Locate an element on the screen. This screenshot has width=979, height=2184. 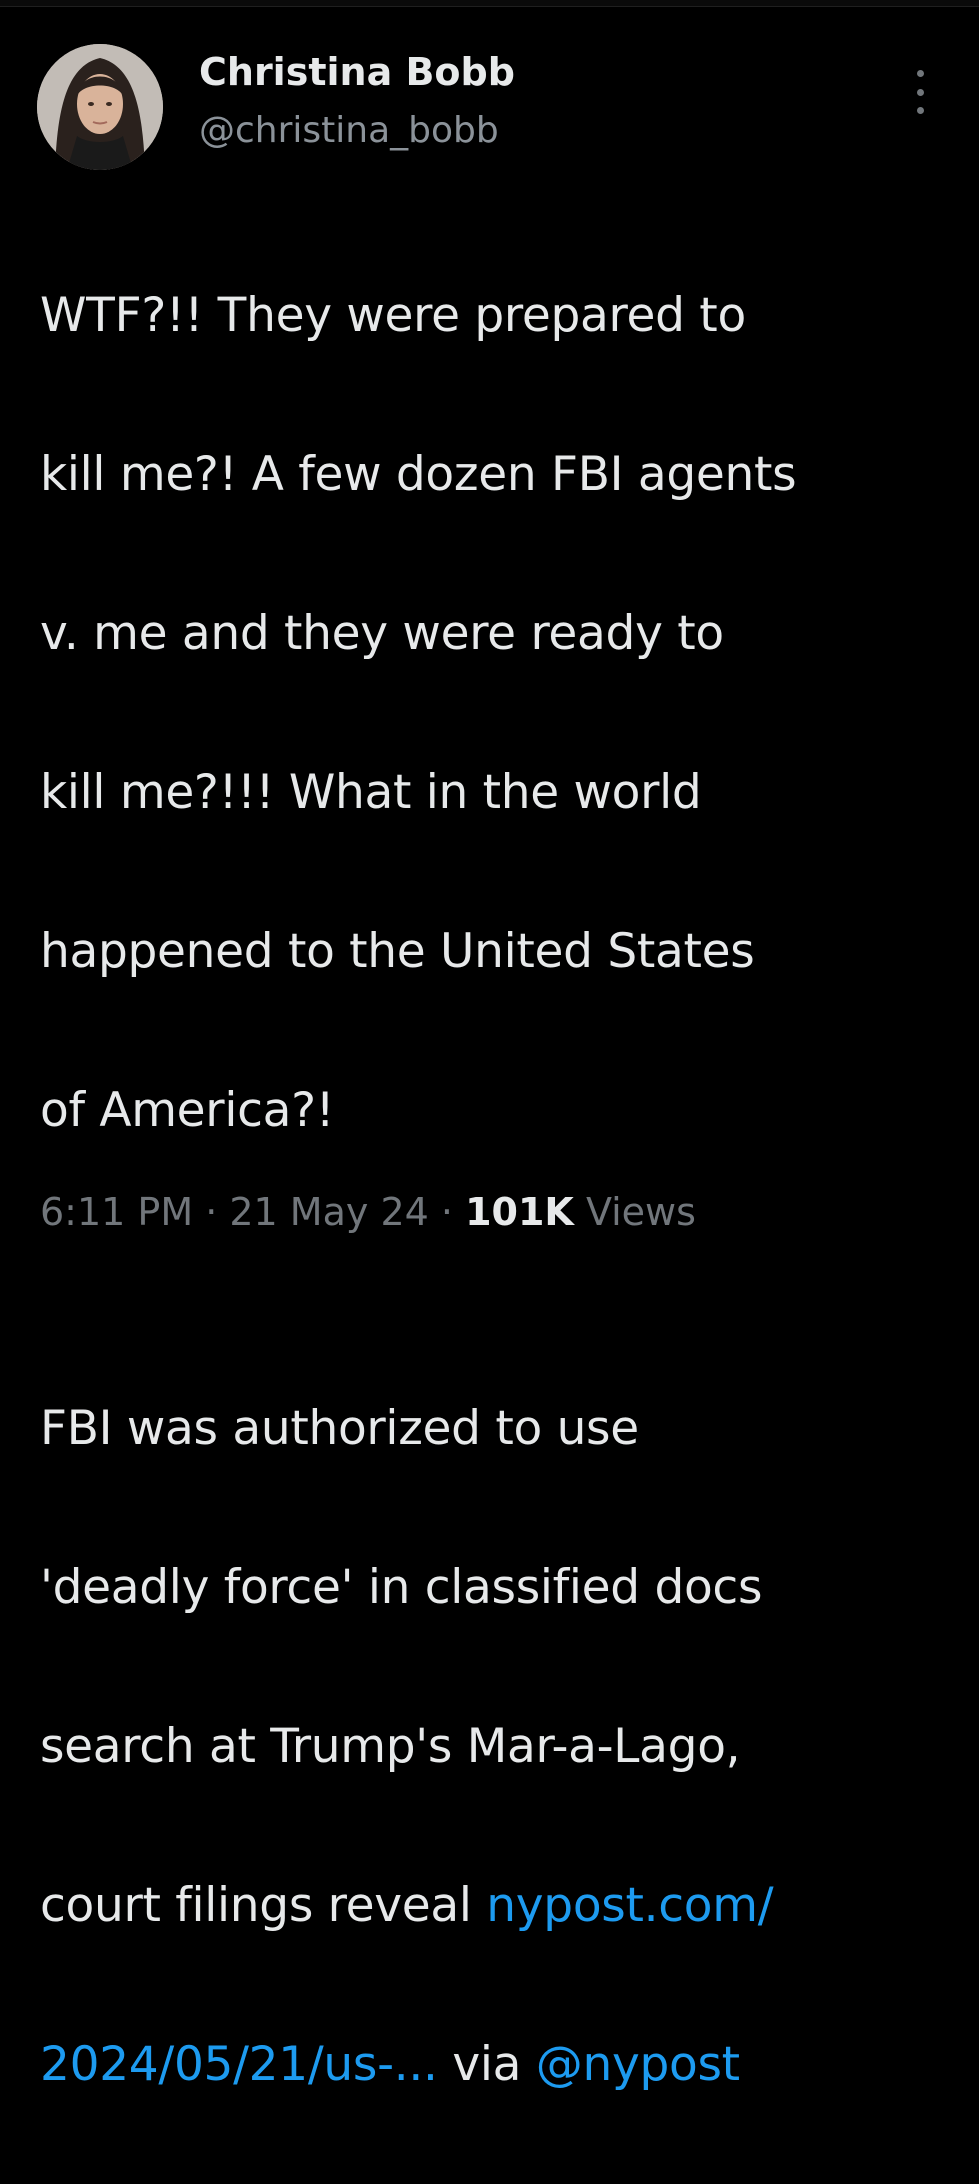
mention-link: @nypost is located at coordinates (638, 2064).